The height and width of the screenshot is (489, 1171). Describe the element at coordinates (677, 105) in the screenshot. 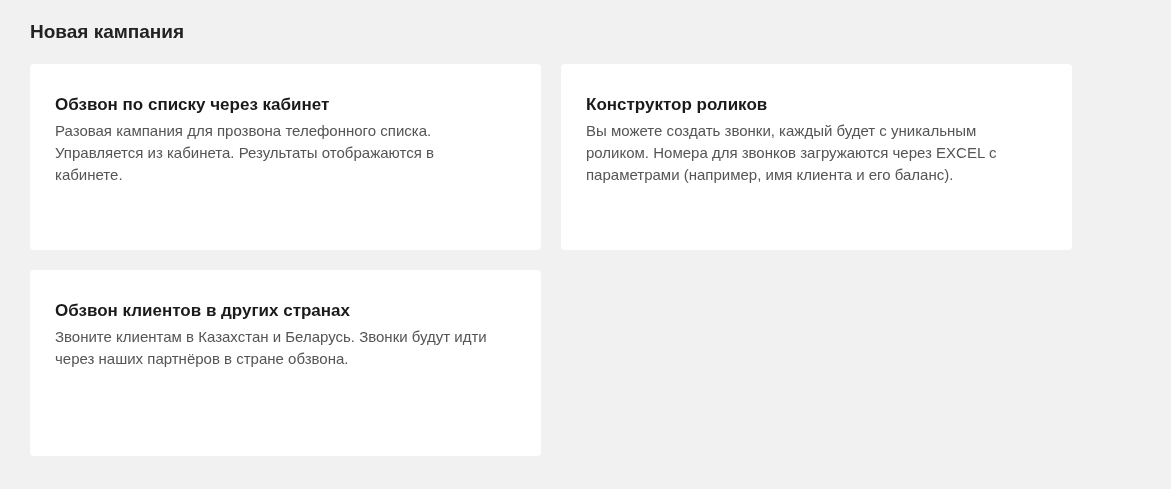

I see `card-title: Конструктор роликов` at that location.